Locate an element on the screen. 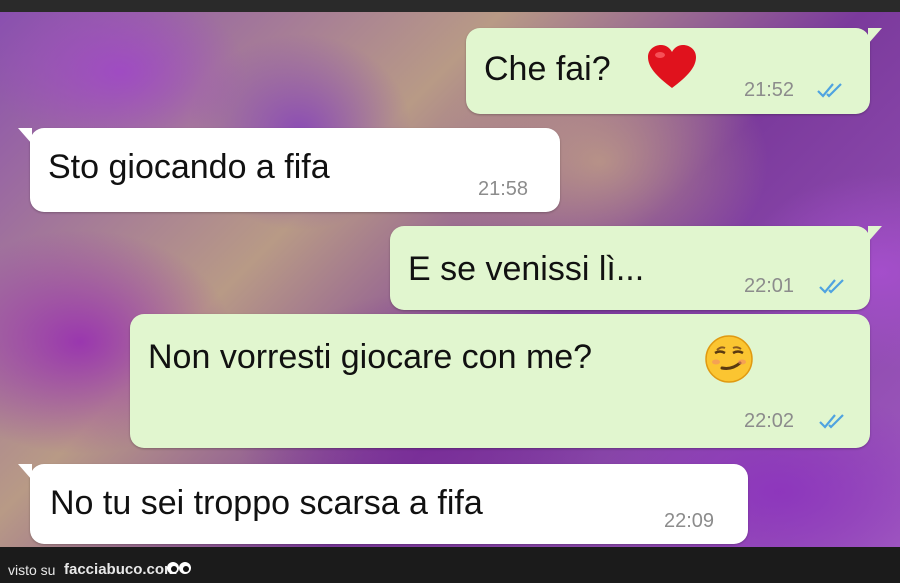 The width and height of the screenshot is (900, 583). eyes-logo-icon is located at coordinates (179, 568).